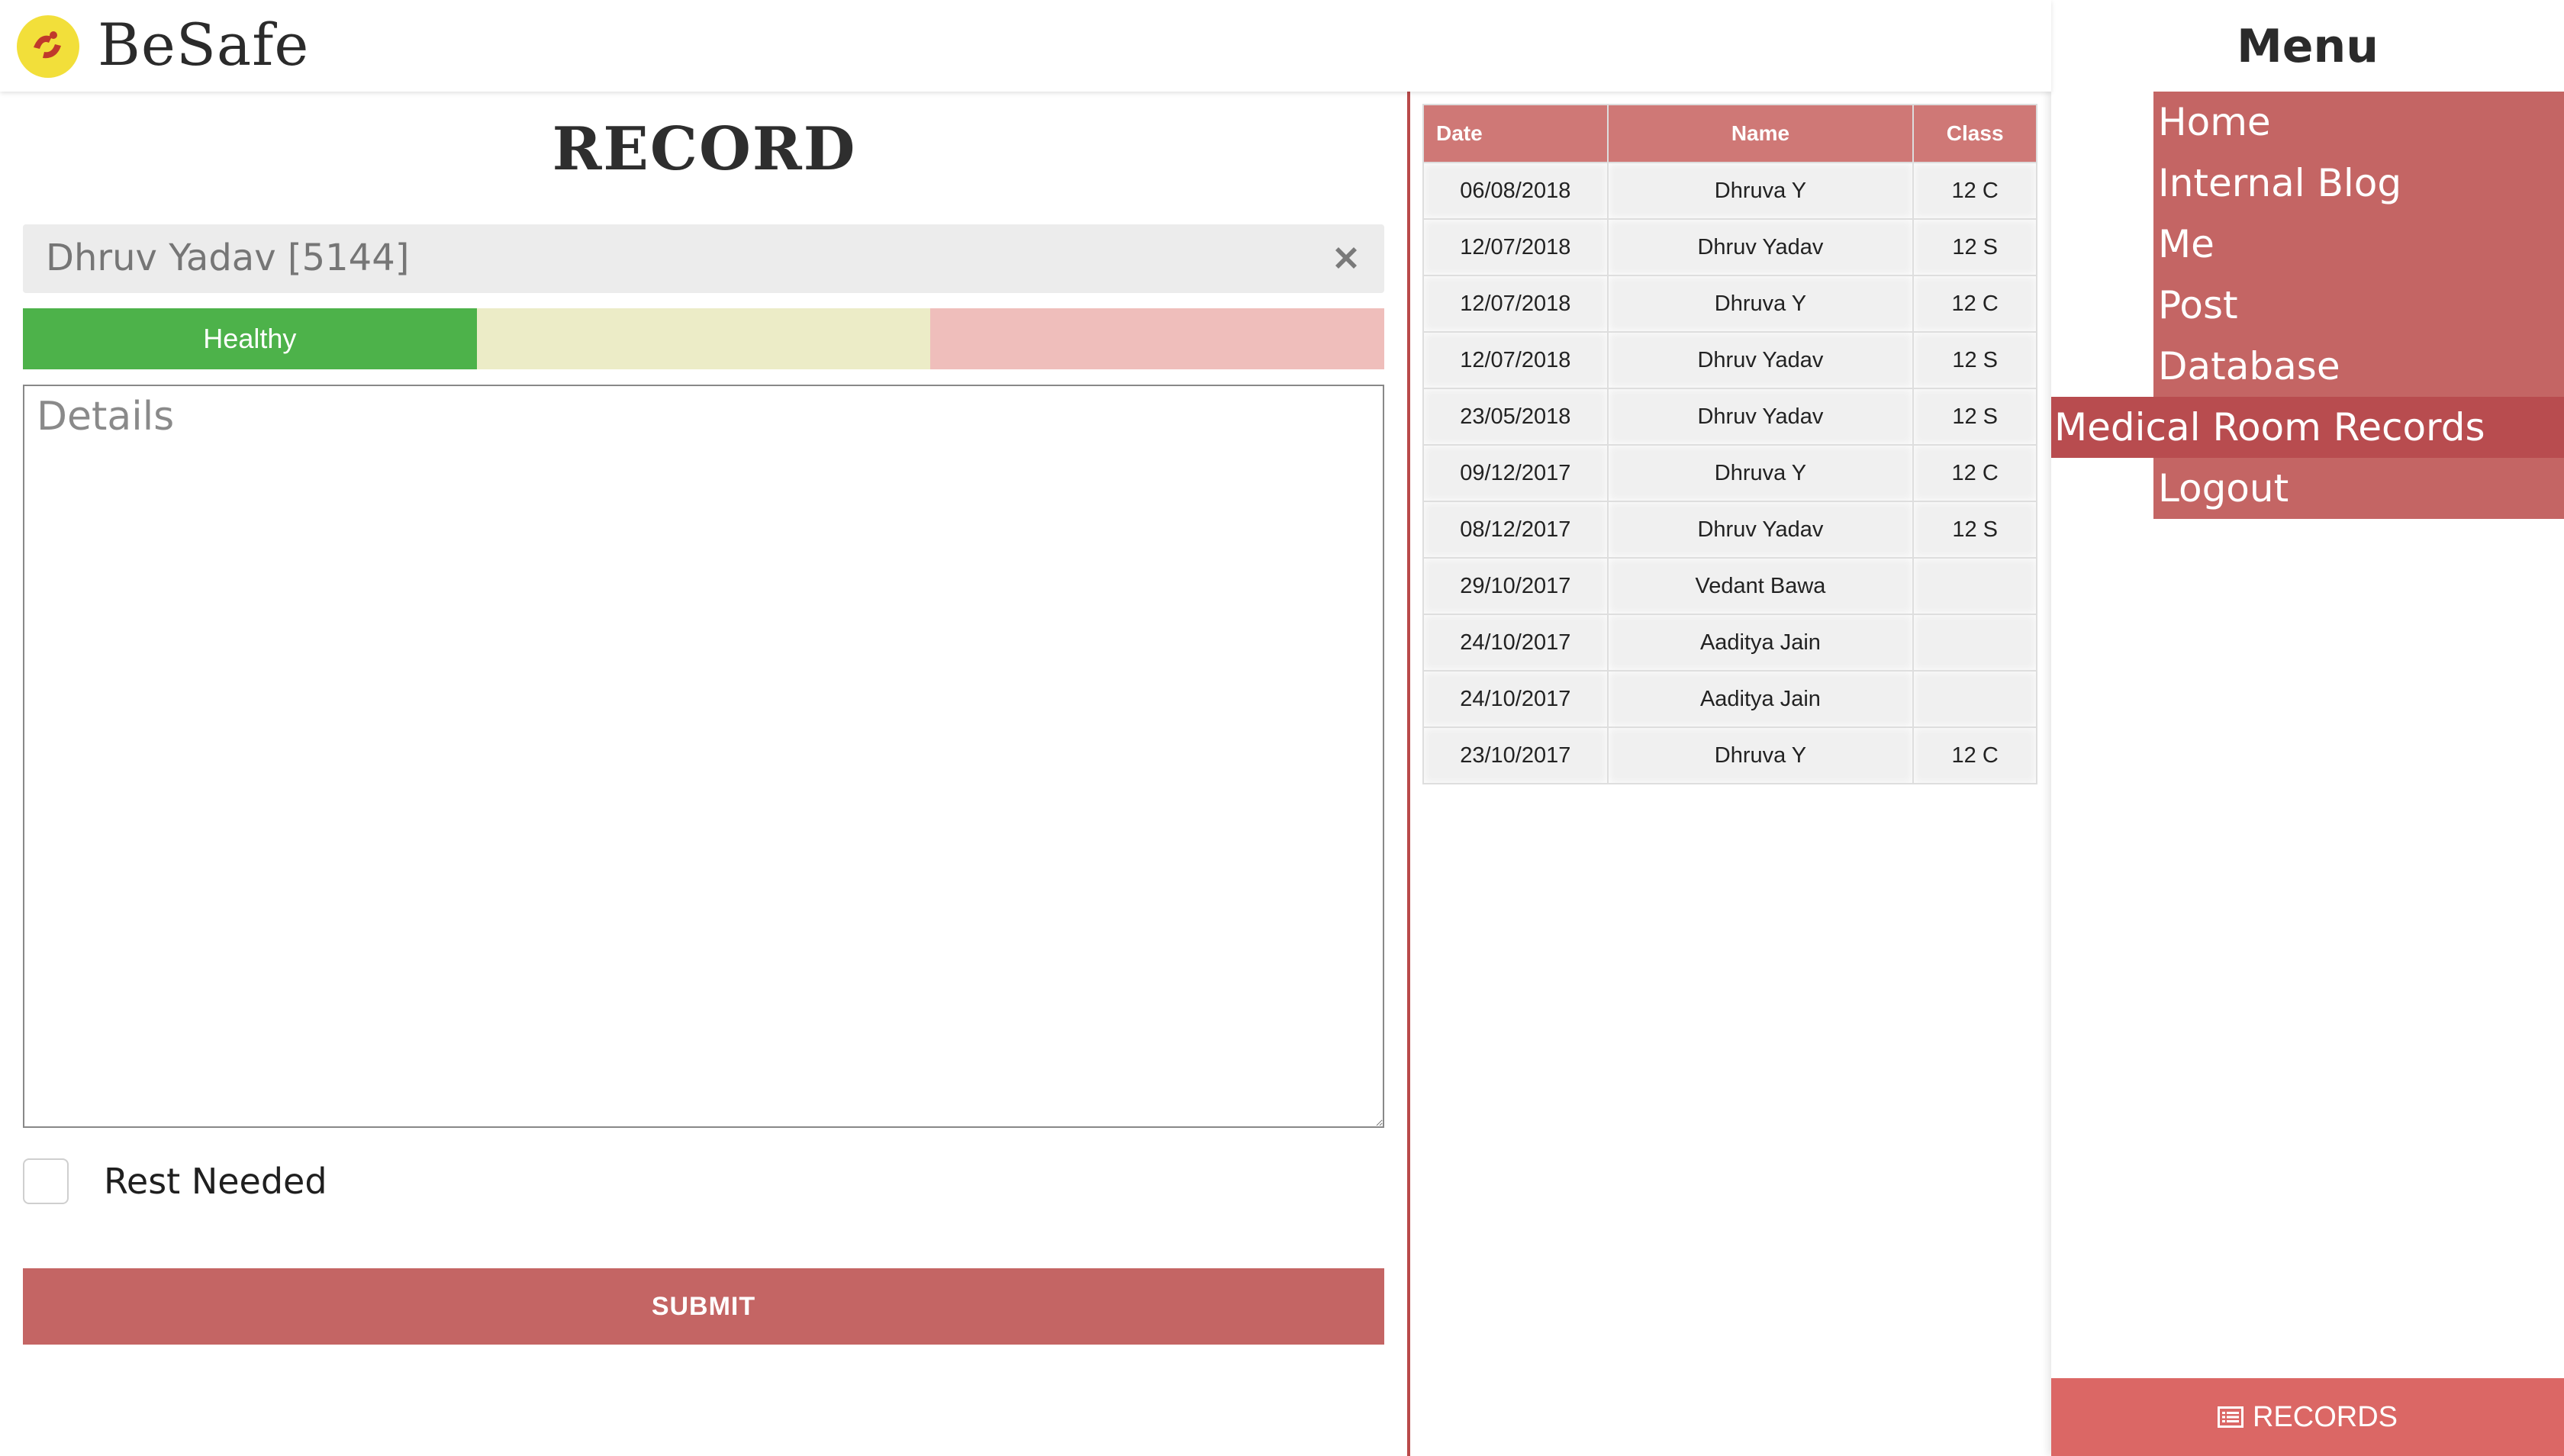 This screenshot has height=1456, width=2564. I want to click on cell-date: 23/10/2017, so click(1515, 755).